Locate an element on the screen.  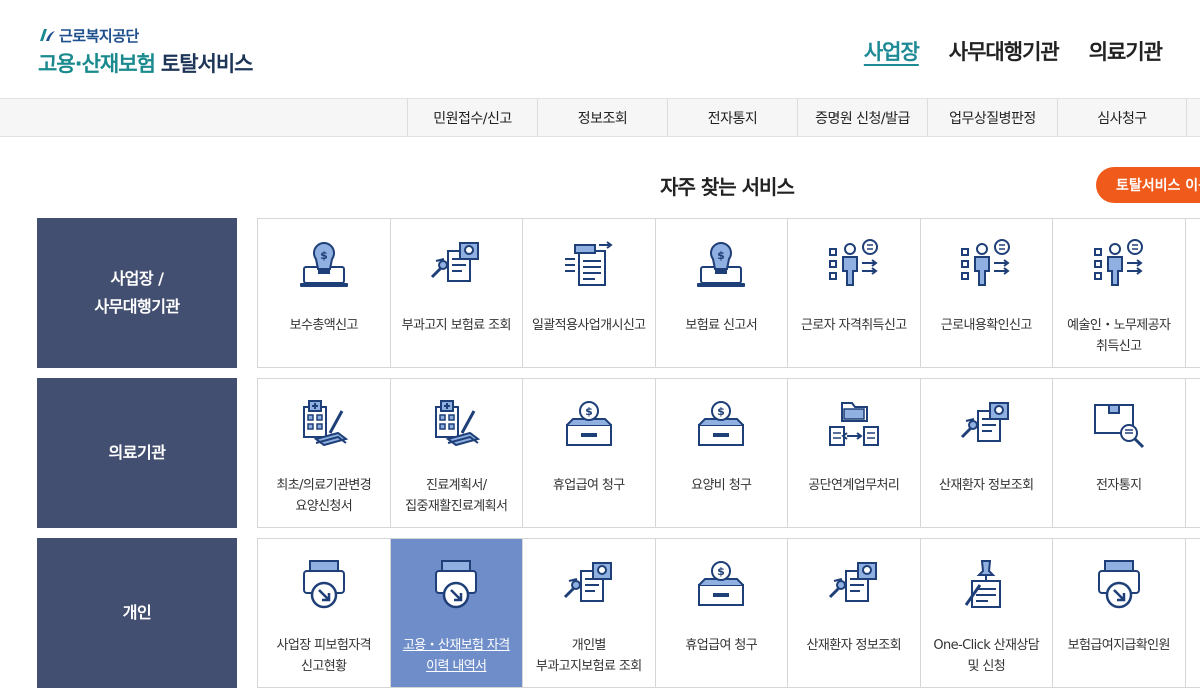
top-nav-agency: 사무대행기관 is located at coordinates (1004, 51).